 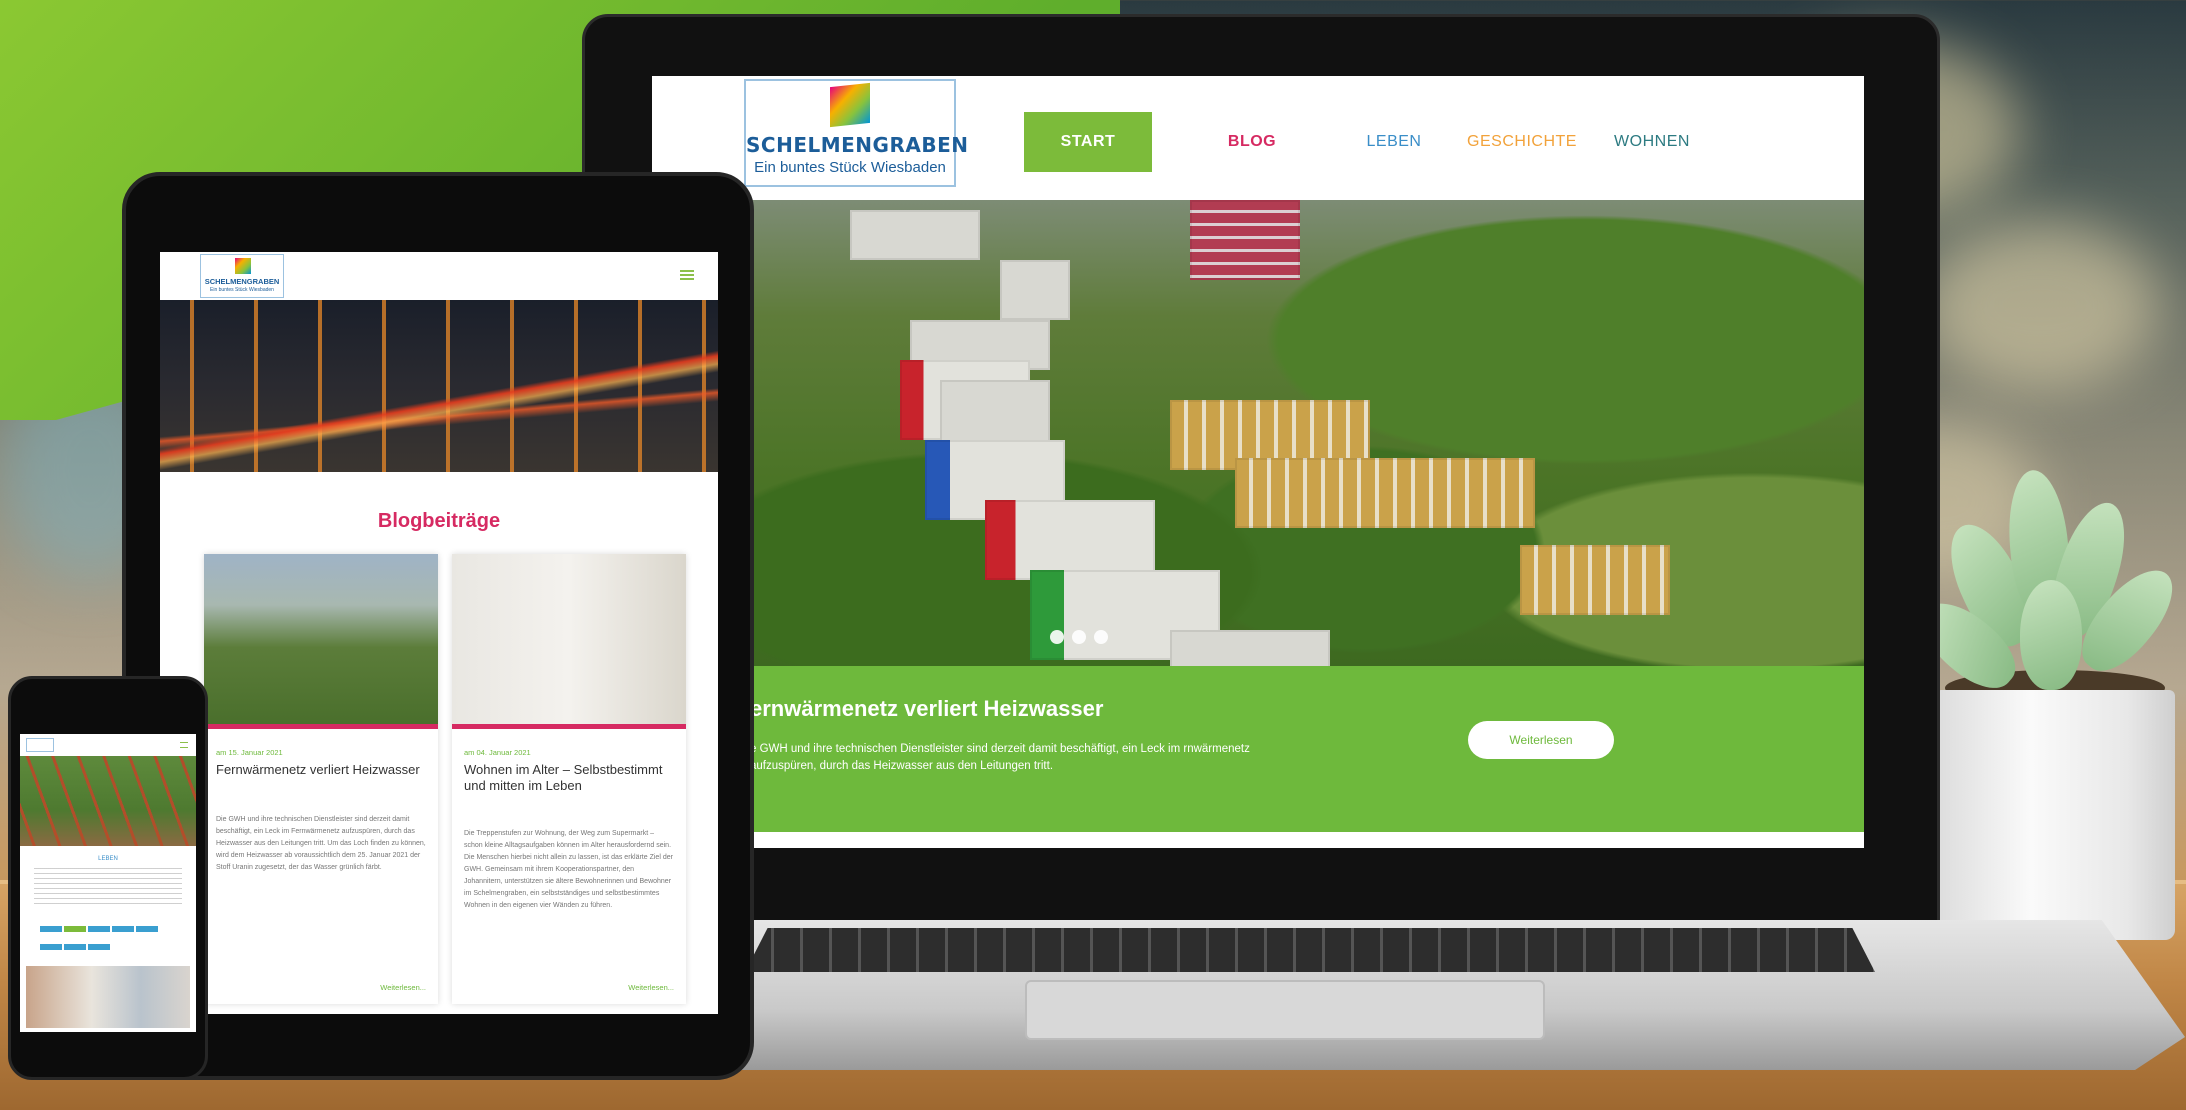 What do you see at coordinates (1310, 950) in the screenshot?
I see `laptop-keyboard` at bounding box center [1310, 950].